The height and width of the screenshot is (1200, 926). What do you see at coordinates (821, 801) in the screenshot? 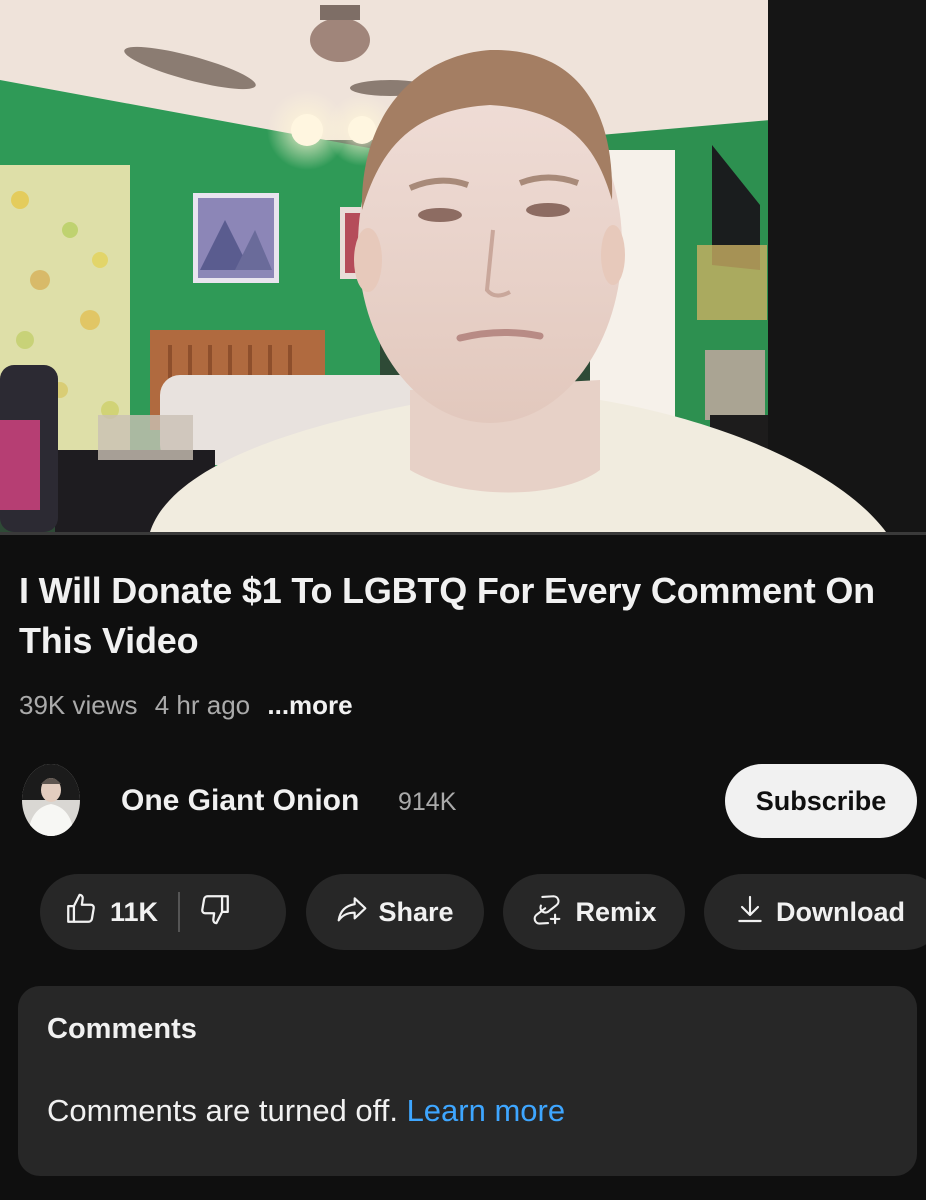
I see `subscribe-button: Subscribe` at bounding box center [821, 801].